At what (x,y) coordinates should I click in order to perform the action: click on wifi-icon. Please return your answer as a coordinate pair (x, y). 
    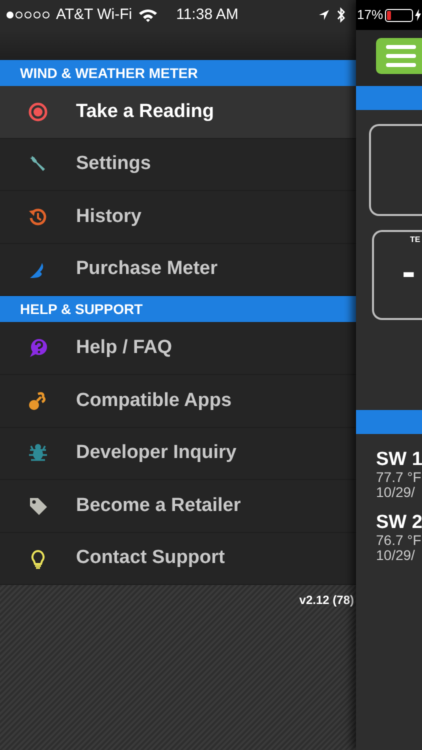
    Looking at the image, I should click on (148, 15).